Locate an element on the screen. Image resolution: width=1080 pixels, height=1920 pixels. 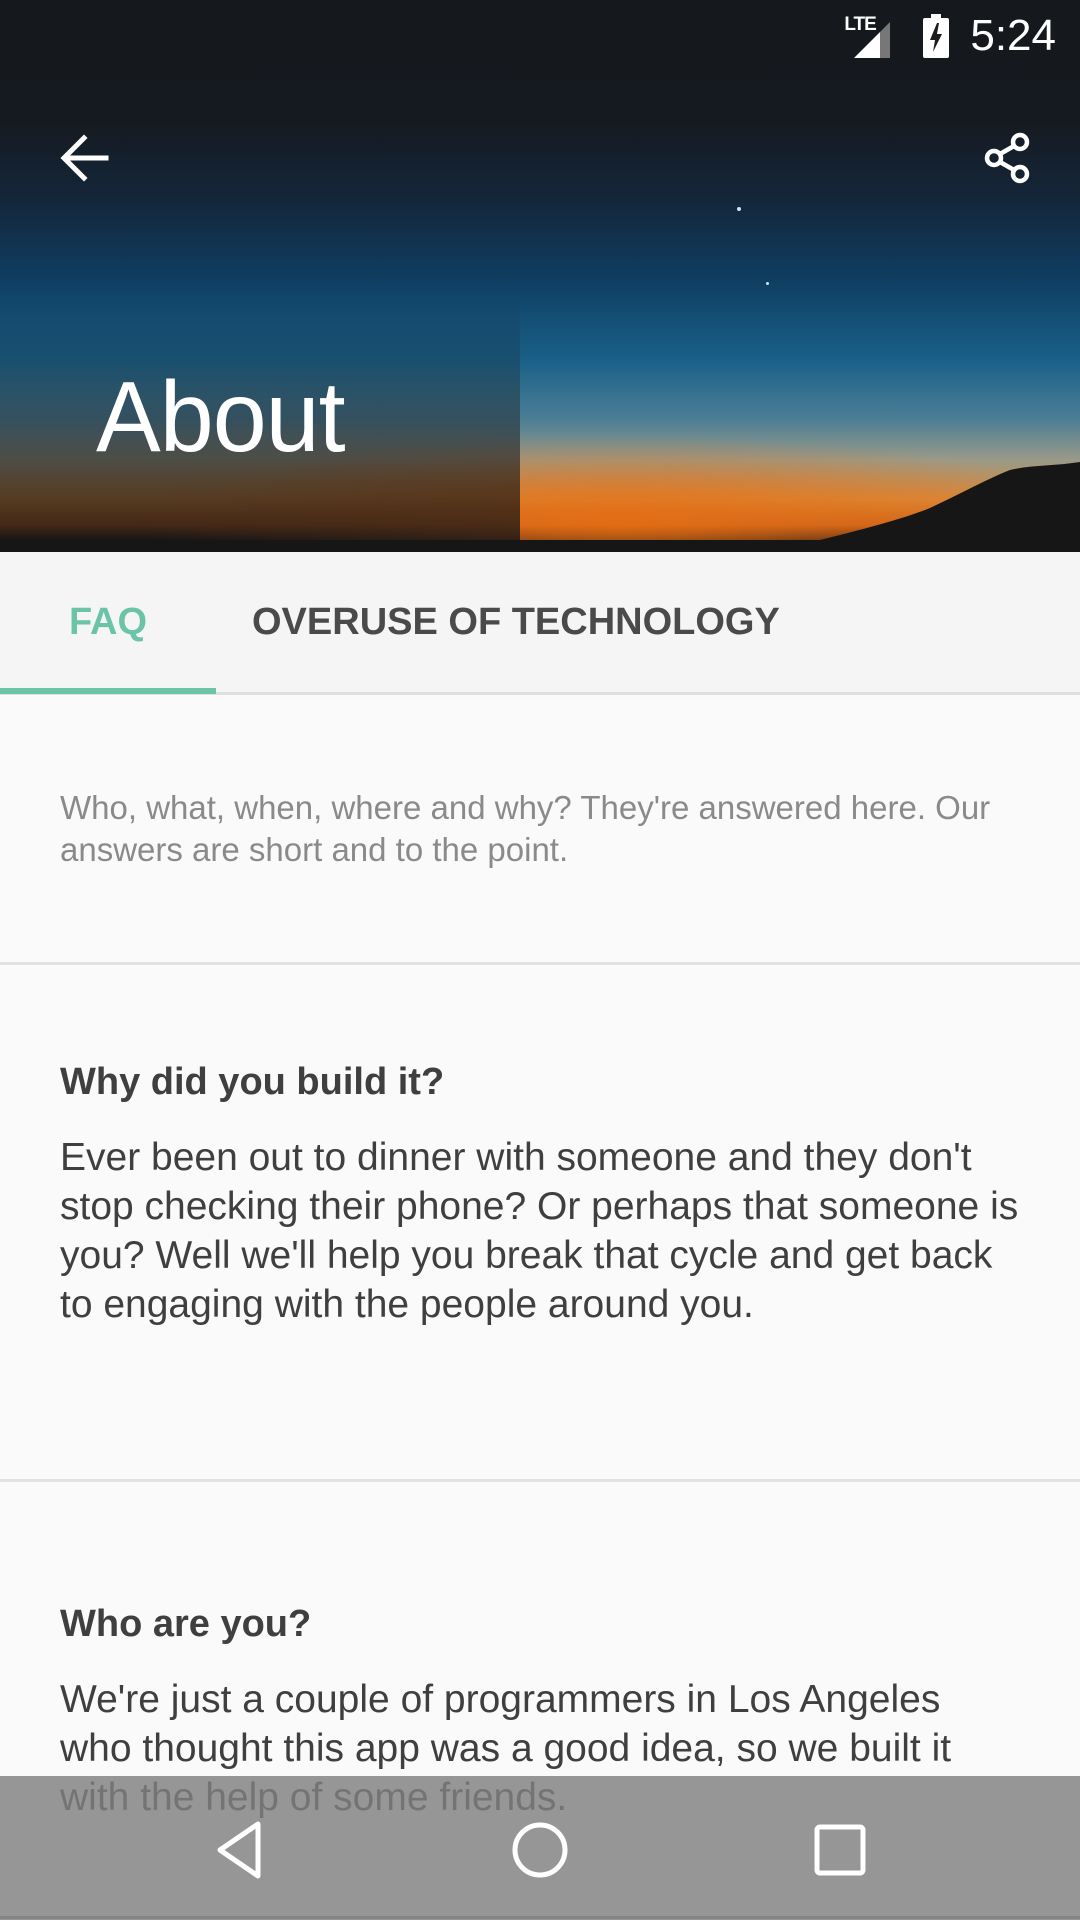
nav-back-button is located at coordinates (240, 1850).